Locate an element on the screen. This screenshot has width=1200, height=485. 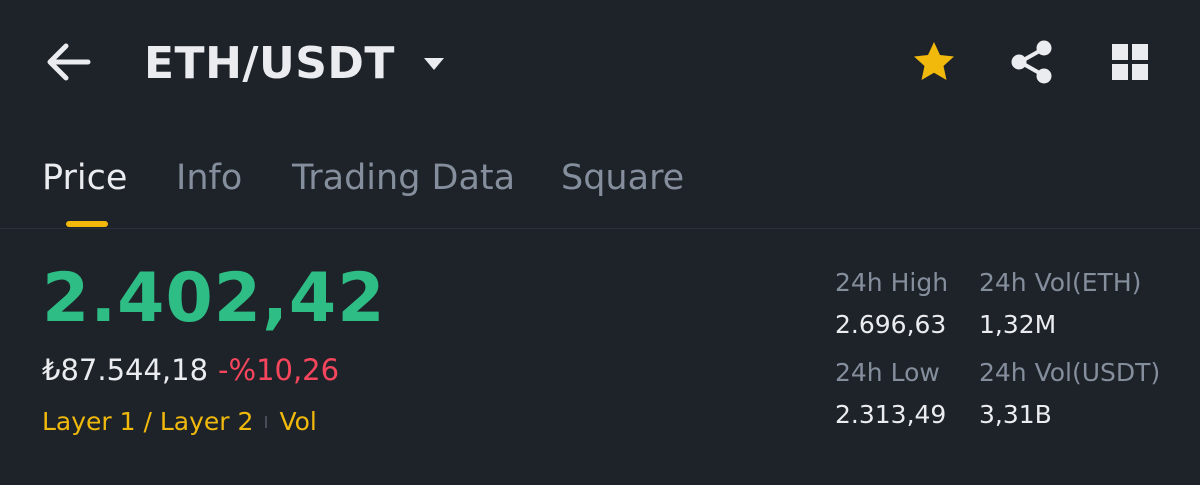
price-change-percent: -%10,26 is located at coordinates (279, 370).